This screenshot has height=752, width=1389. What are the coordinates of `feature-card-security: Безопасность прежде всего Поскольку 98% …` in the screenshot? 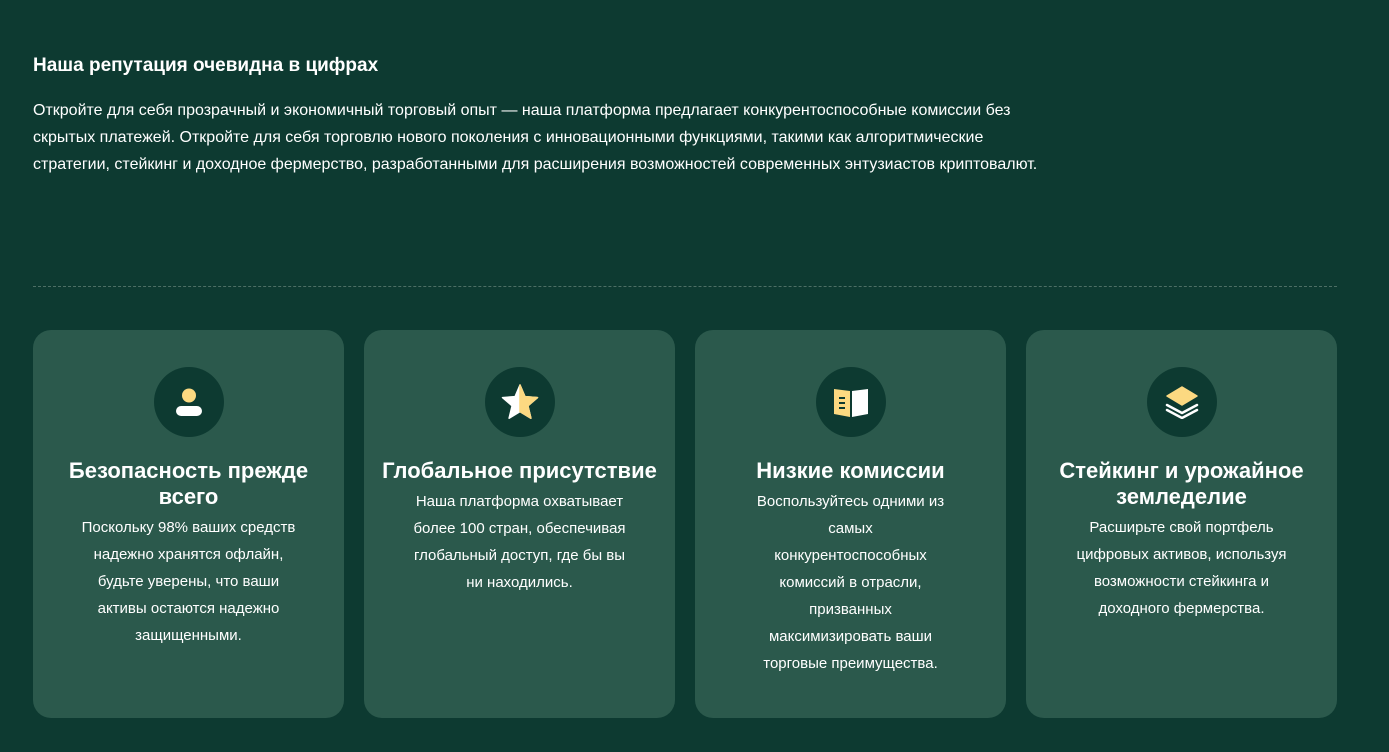 It's located at (188, 524).